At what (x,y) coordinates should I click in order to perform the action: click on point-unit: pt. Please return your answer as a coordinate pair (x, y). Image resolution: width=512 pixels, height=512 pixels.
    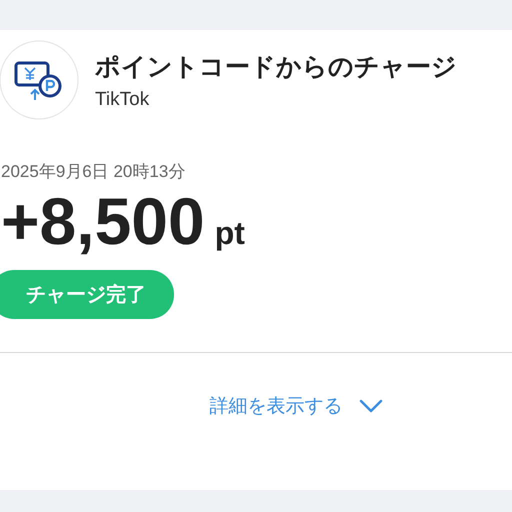
    Looking at the image, I should click on (229, 233).